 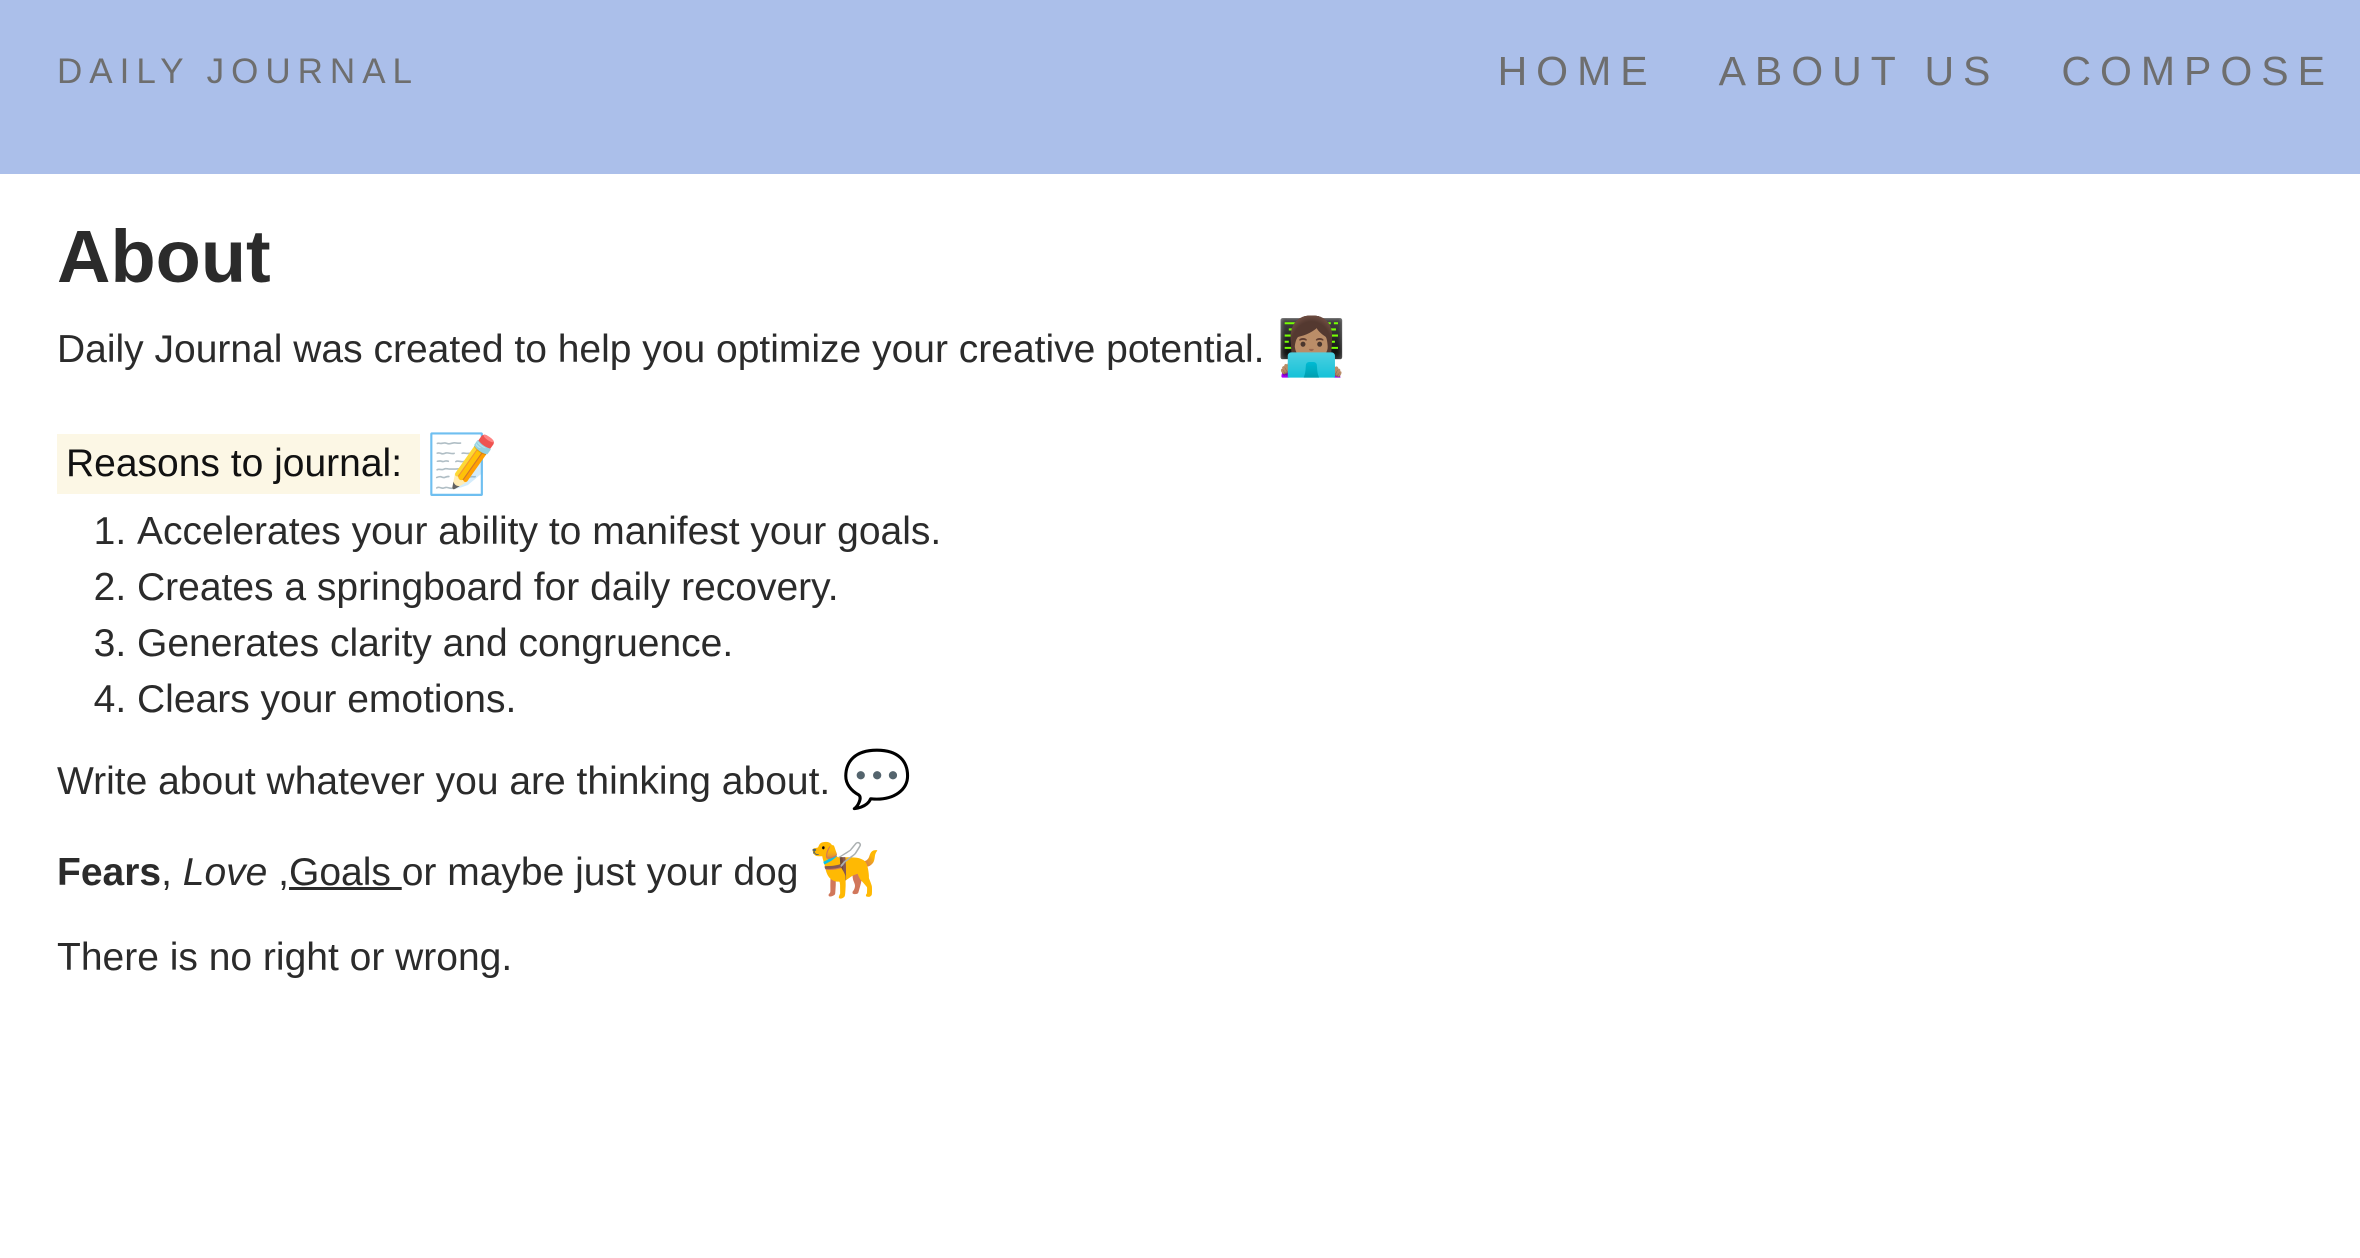 What do you see at coordinates (238, 72) in the screenshot?
I see `brand-link: DAILY JOURNAL` at bounding box center [238, 72].